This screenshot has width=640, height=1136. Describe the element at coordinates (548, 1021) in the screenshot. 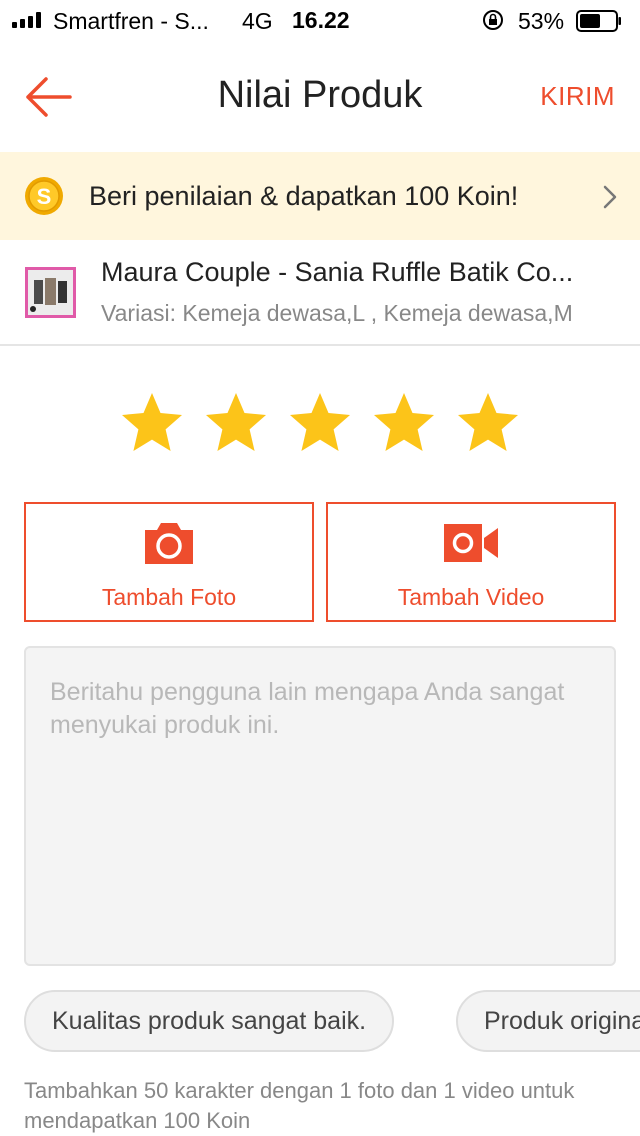

I see `quick-phrase-chip: Produk original.` at that location.